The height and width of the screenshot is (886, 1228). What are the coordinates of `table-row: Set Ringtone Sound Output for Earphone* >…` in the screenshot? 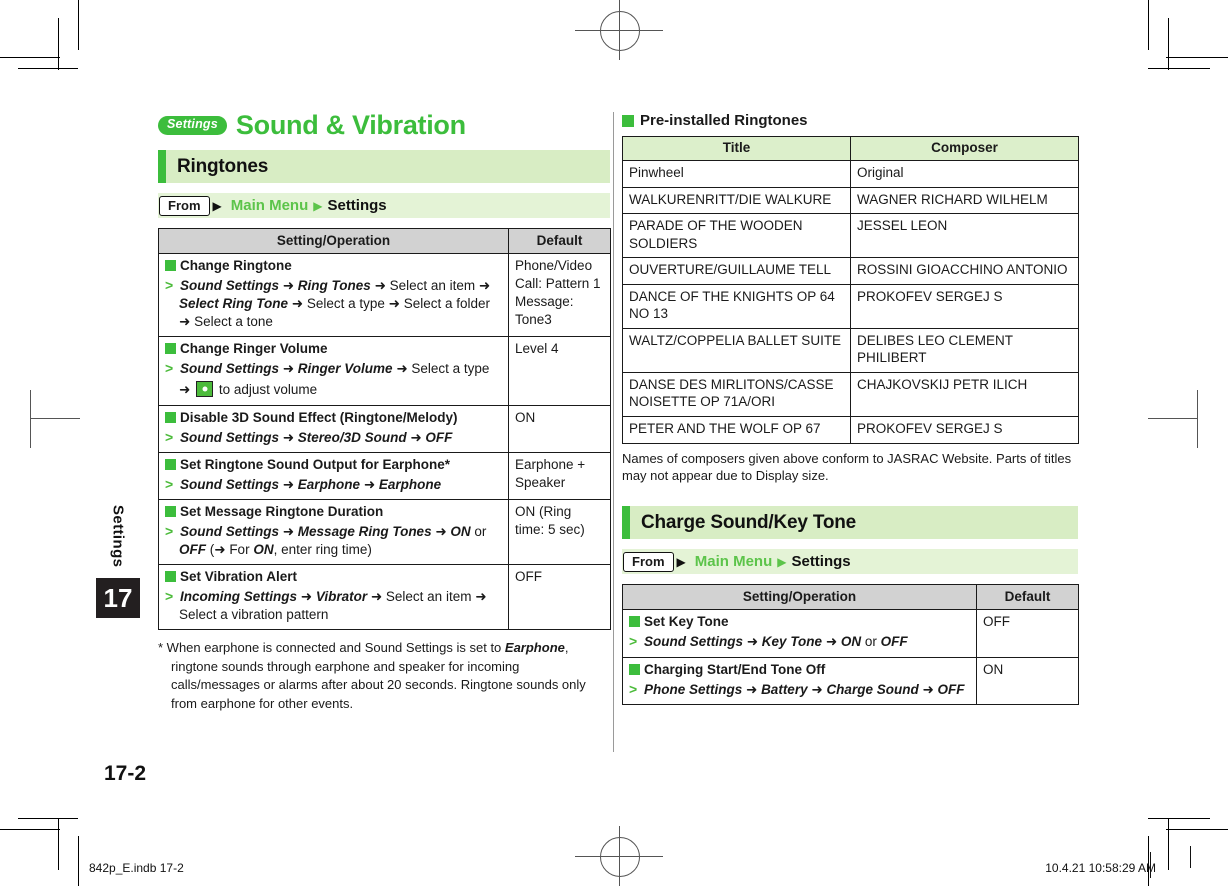 It's located at (384, 475).